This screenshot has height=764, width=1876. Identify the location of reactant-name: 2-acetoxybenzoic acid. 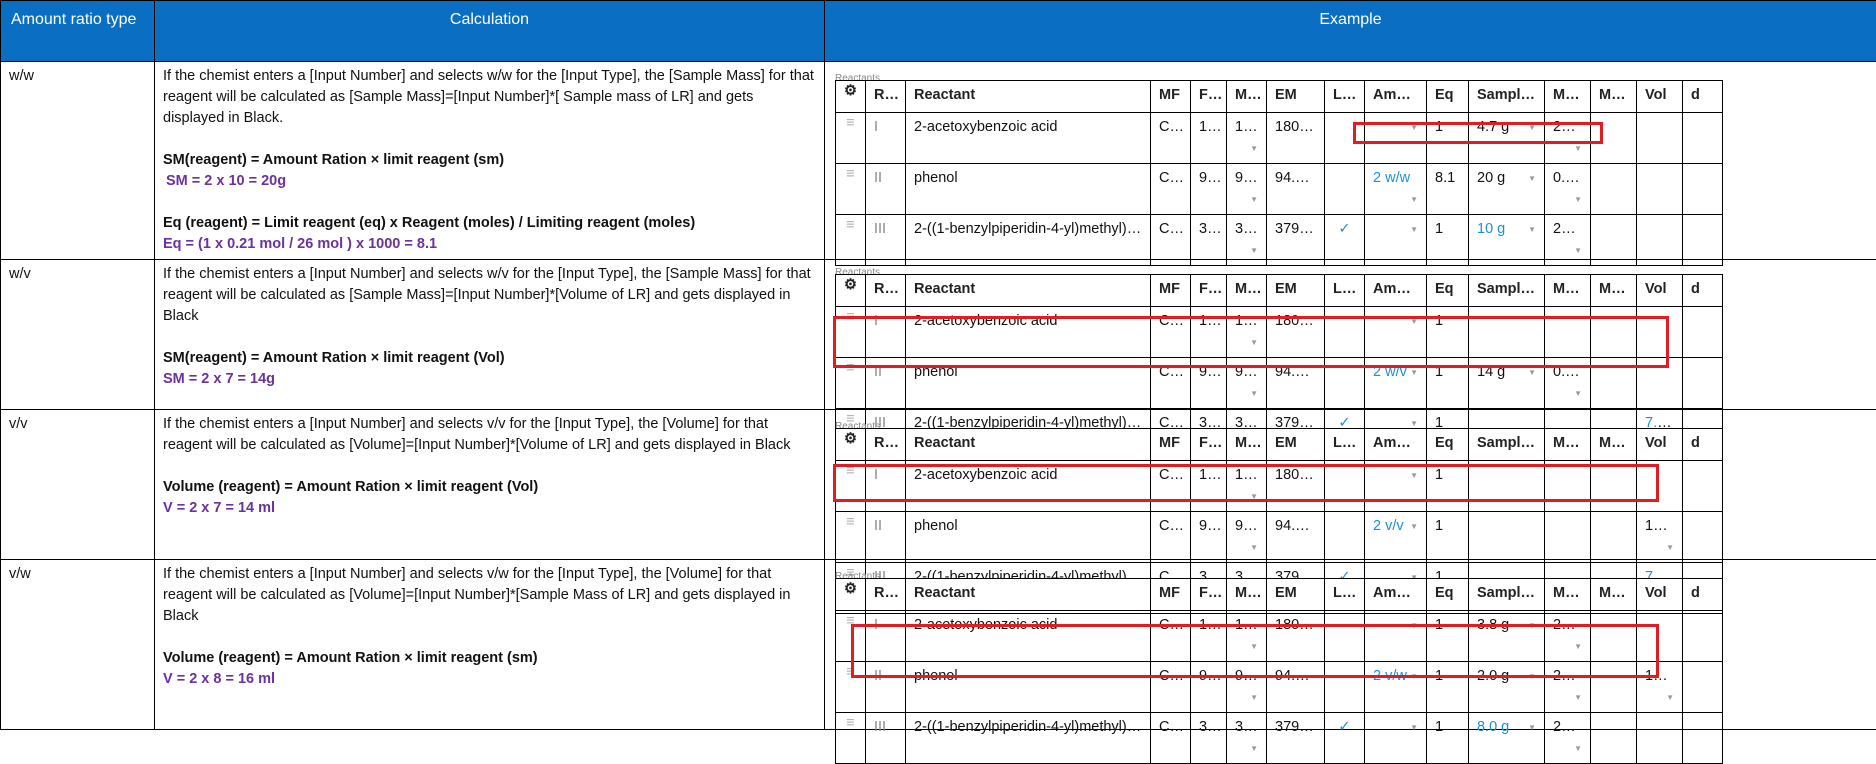
(1028, 138).